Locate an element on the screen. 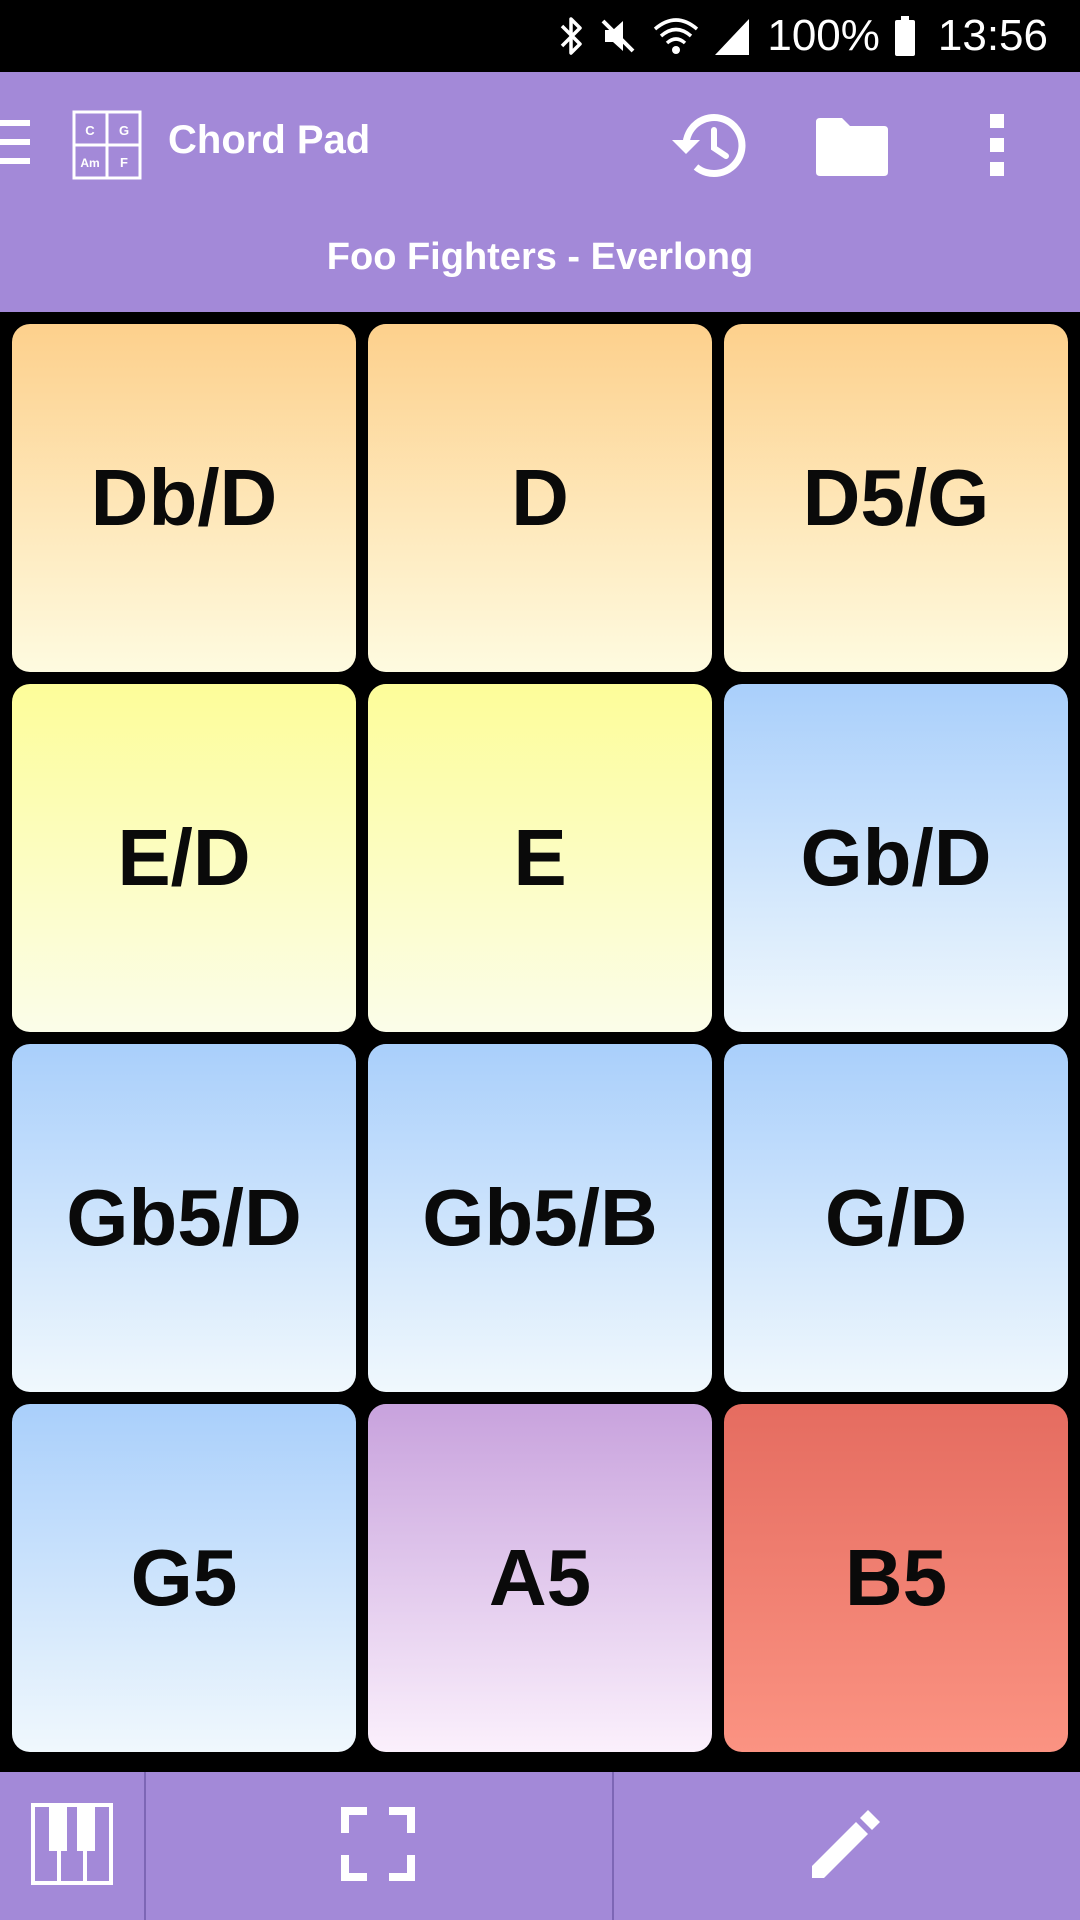  song-title: Foo Fighters - Everlong is located at coordinates (540, 257).